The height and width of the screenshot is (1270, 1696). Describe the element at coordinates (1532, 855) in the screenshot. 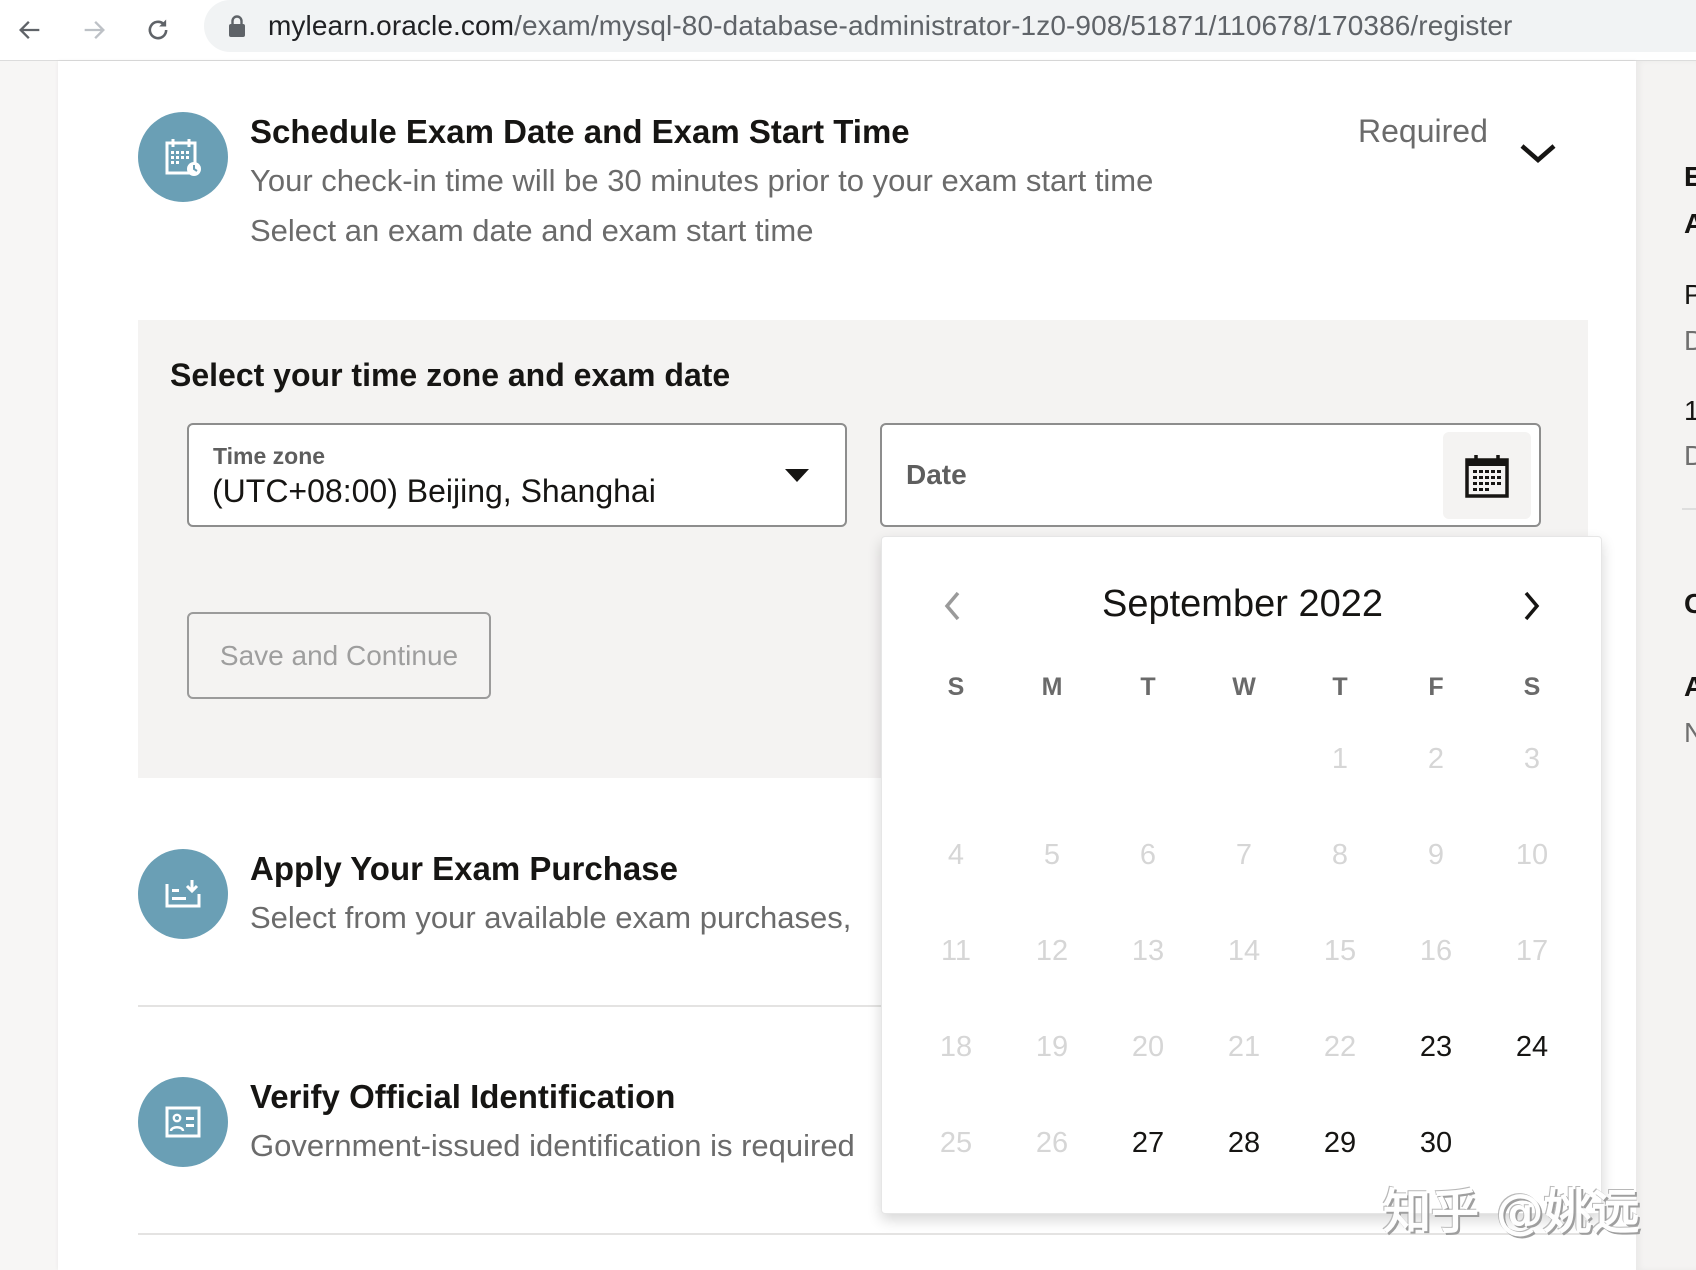

I see `calendar-day: 10` at that location.